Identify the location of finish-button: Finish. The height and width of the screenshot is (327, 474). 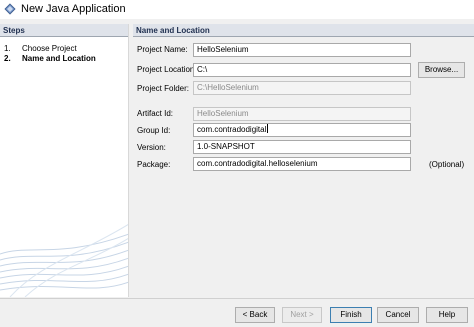
(351, 315).